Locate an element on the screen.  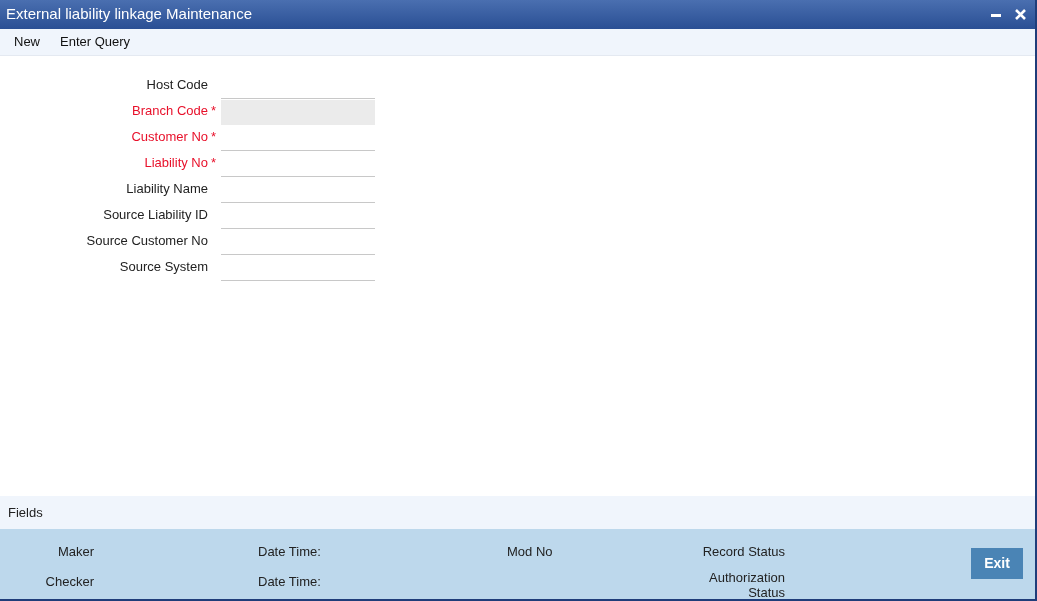
toolbar-button: New is located at coordinates (27, 42).